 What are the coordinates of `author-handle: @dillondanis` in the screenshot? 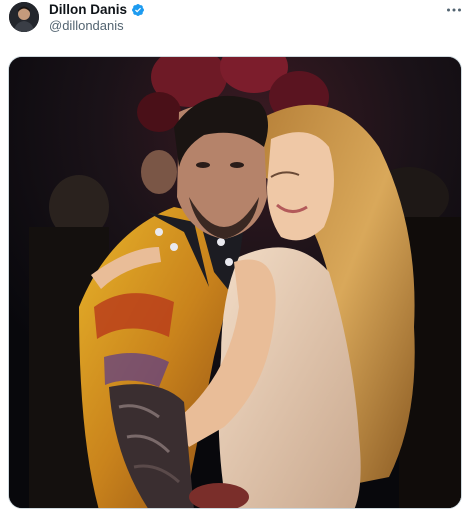 It's located at (86, 26).